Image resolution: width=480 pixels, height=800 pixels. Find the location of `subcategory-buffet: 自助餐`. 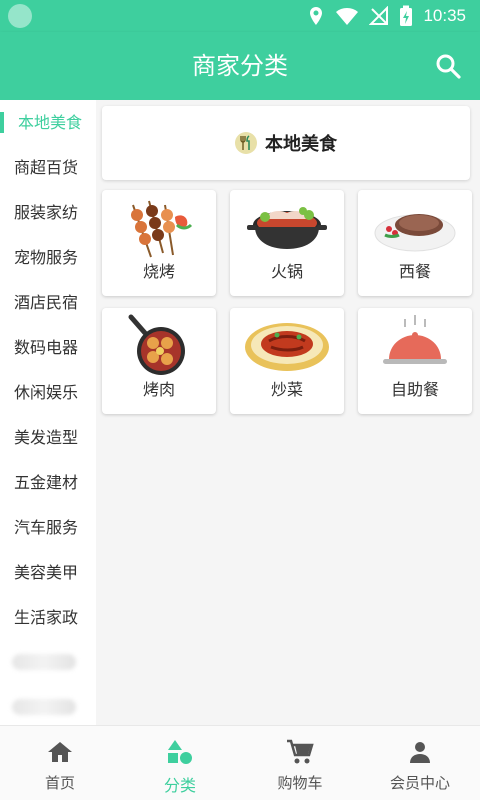

subcategory-buffet: 自助餐 is located at coordinates (415, 361).